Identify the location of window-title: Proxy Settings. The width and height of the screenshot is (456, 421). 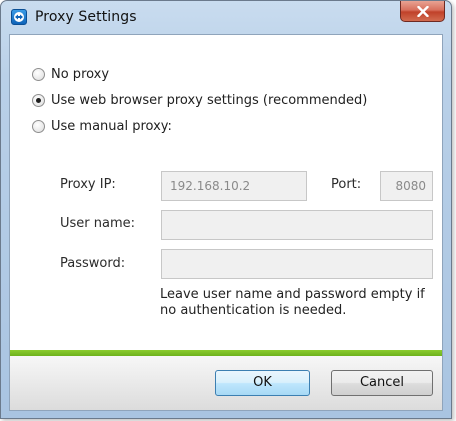
(86, 17).